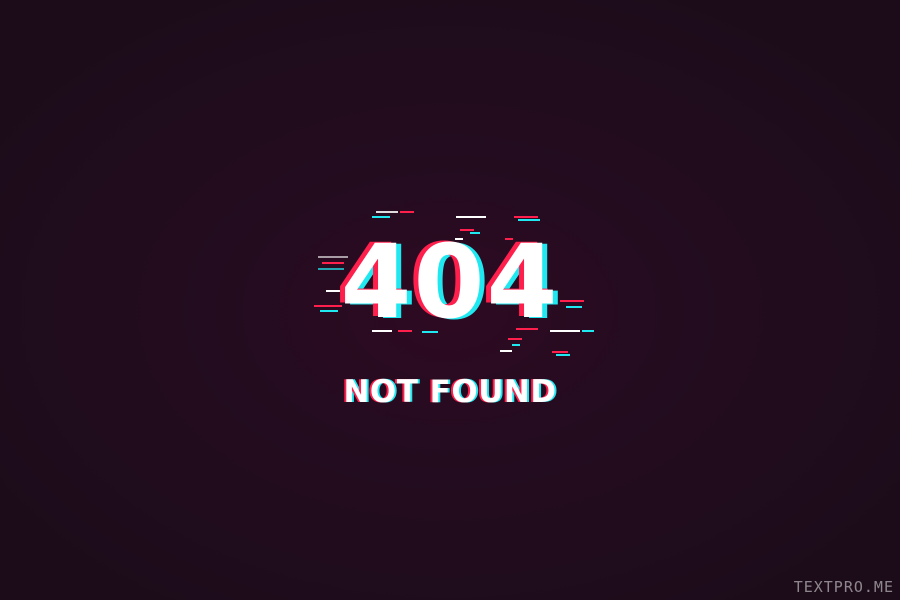 The width and height of the screenshot is (900, 600). I want to click on error-code-heading: 404, so click(450, 282).